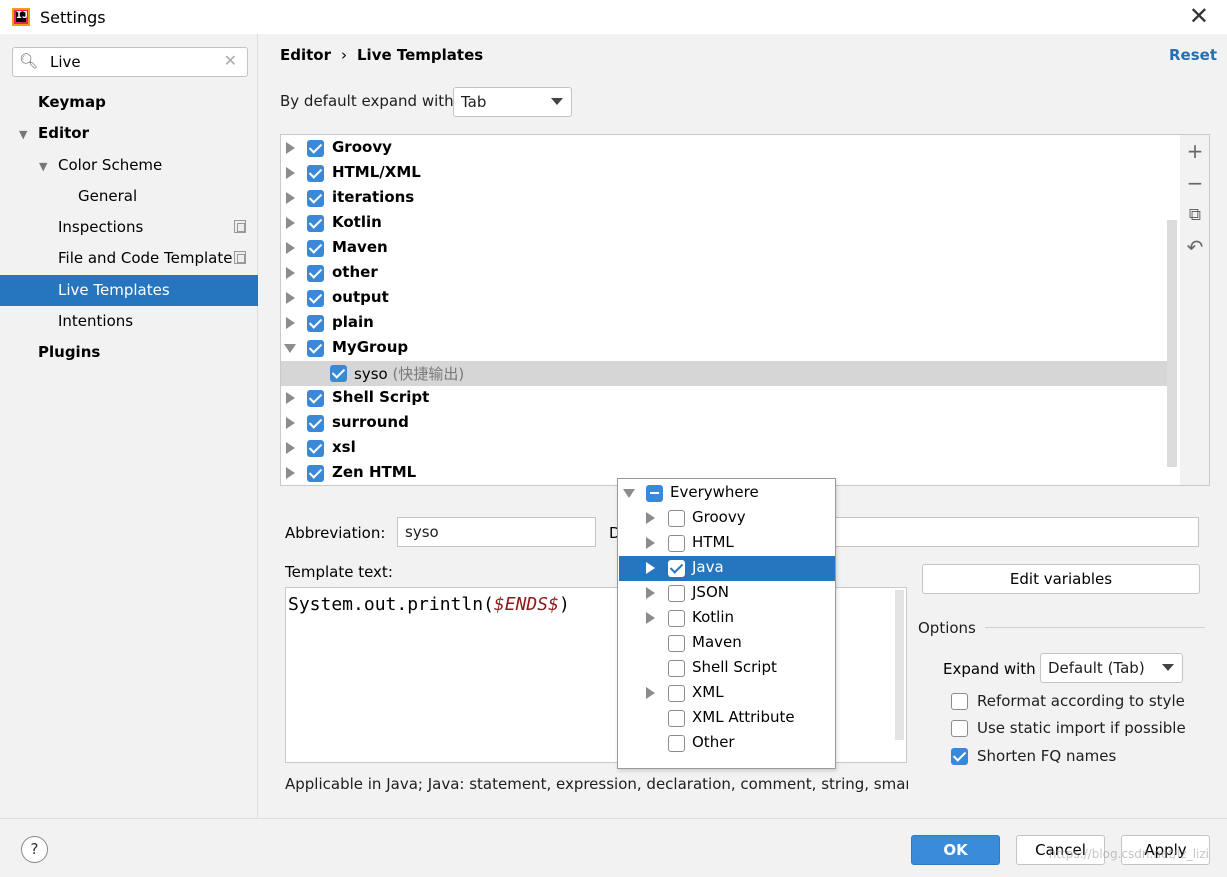 The height and width of the screenshot is (877, 1227). What do you see at coordinates (129, 321) in the screenshot?
I see `sidebar-item-intentions: Intentions` at bounding box center [129, 321].